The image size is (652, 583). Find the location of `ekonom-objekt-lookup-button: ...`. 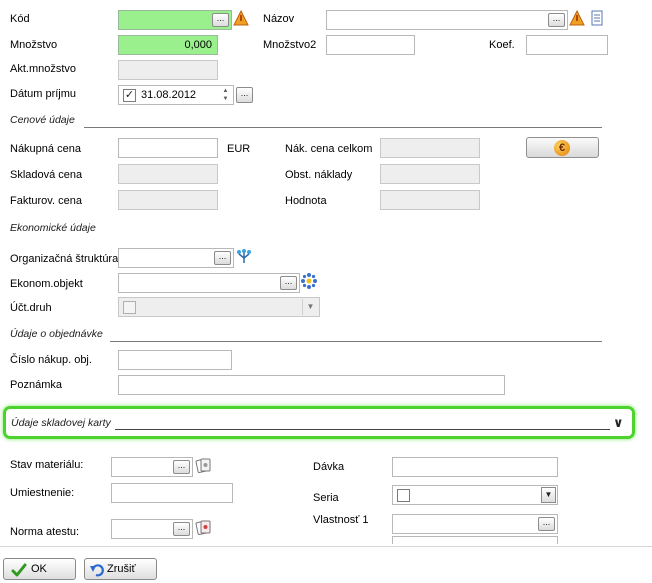

ekonom-objekt-lookup-button: ... is located at coordinates (288, 283).